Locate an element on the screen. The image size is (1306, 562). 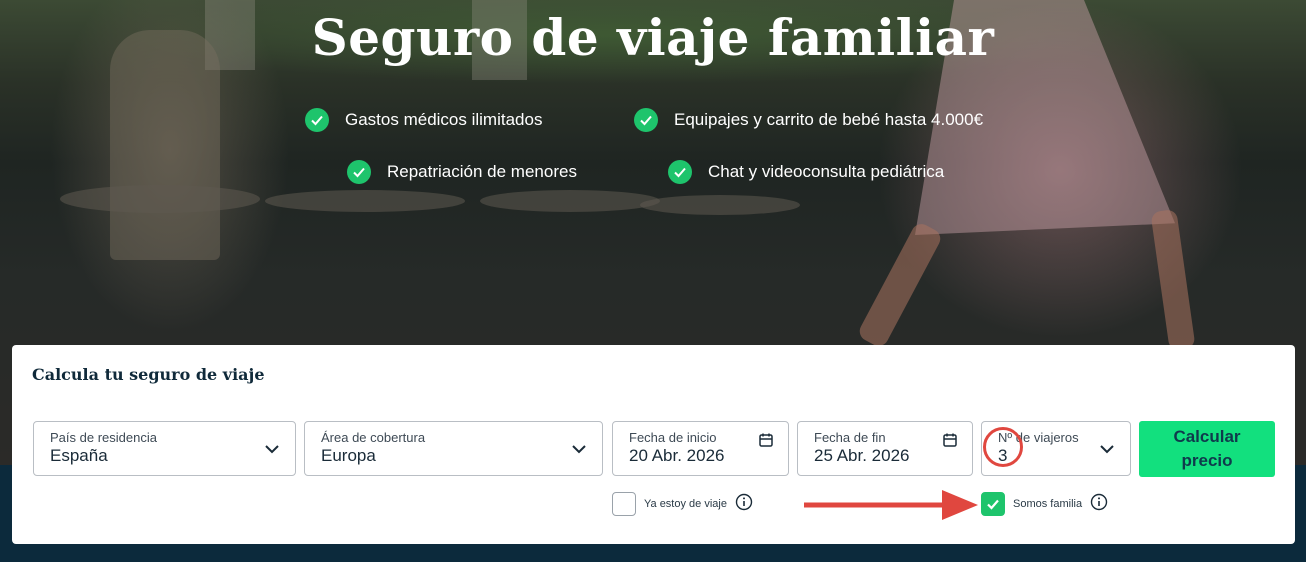
already-traveling-checkbox is located at coordinates (624, 504).